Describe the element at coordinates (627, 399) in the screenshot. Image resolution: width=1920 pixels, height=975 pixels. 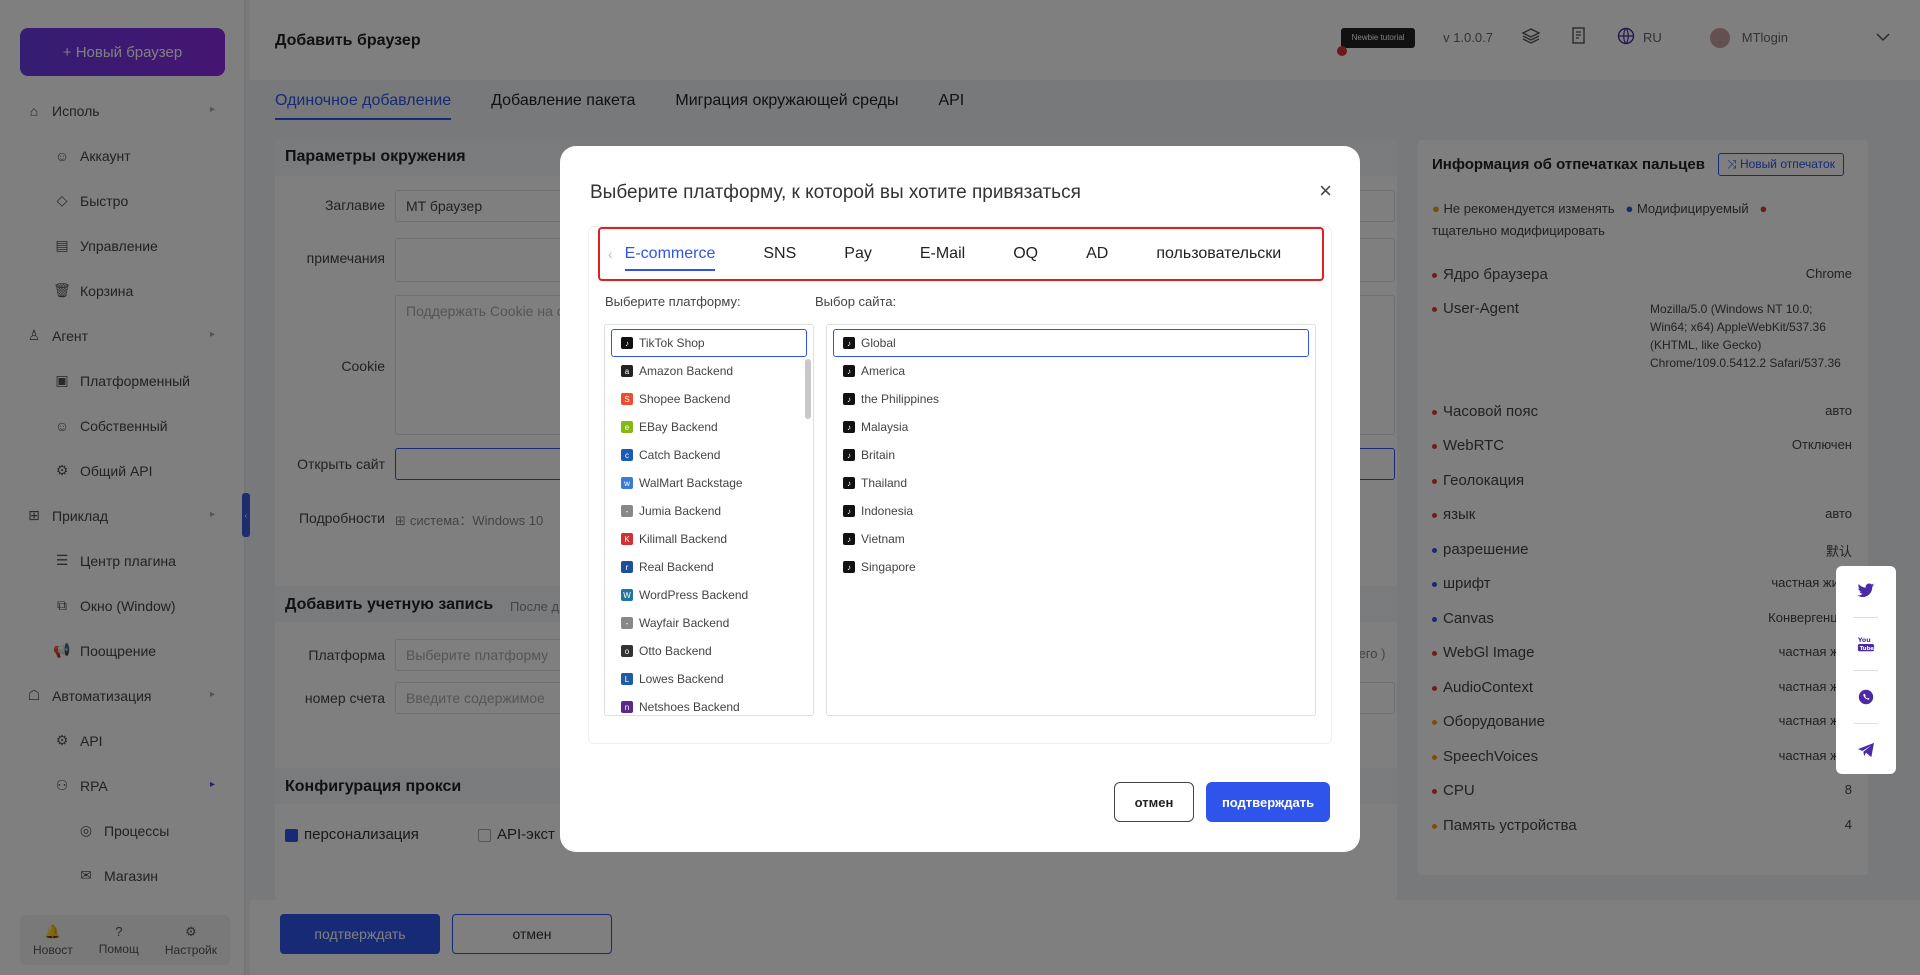
I see `platform-logo-icon: S` at that location.